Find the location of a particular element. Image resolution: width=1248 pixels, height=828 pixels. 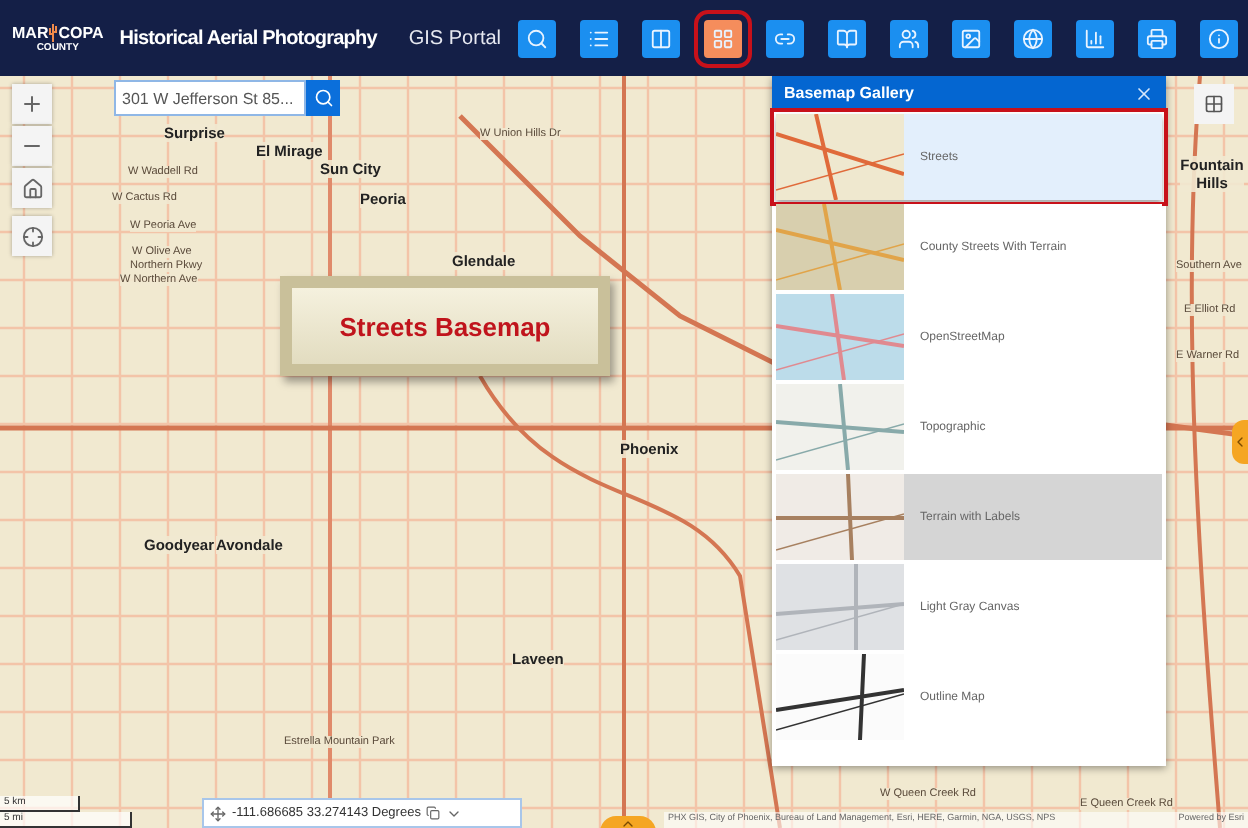

callout-text: Streets Basemap is located at coordinates (445, 326).